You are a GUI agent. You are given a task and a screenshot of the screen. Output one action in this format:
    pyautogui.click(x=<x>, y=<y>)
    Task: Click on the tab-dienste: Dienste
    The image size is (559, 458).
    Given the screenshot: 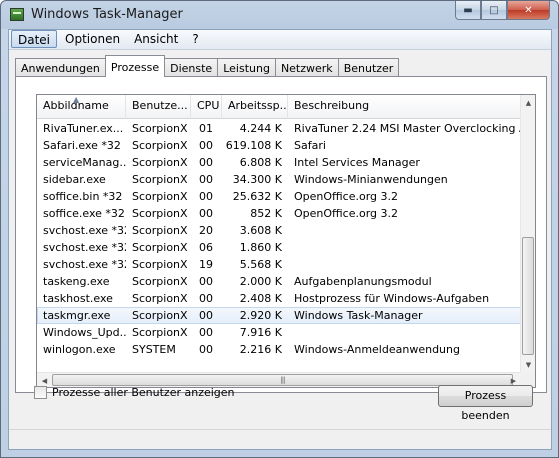 What is the action you would take?
    pyautogui.click(x=191, y=67)
    